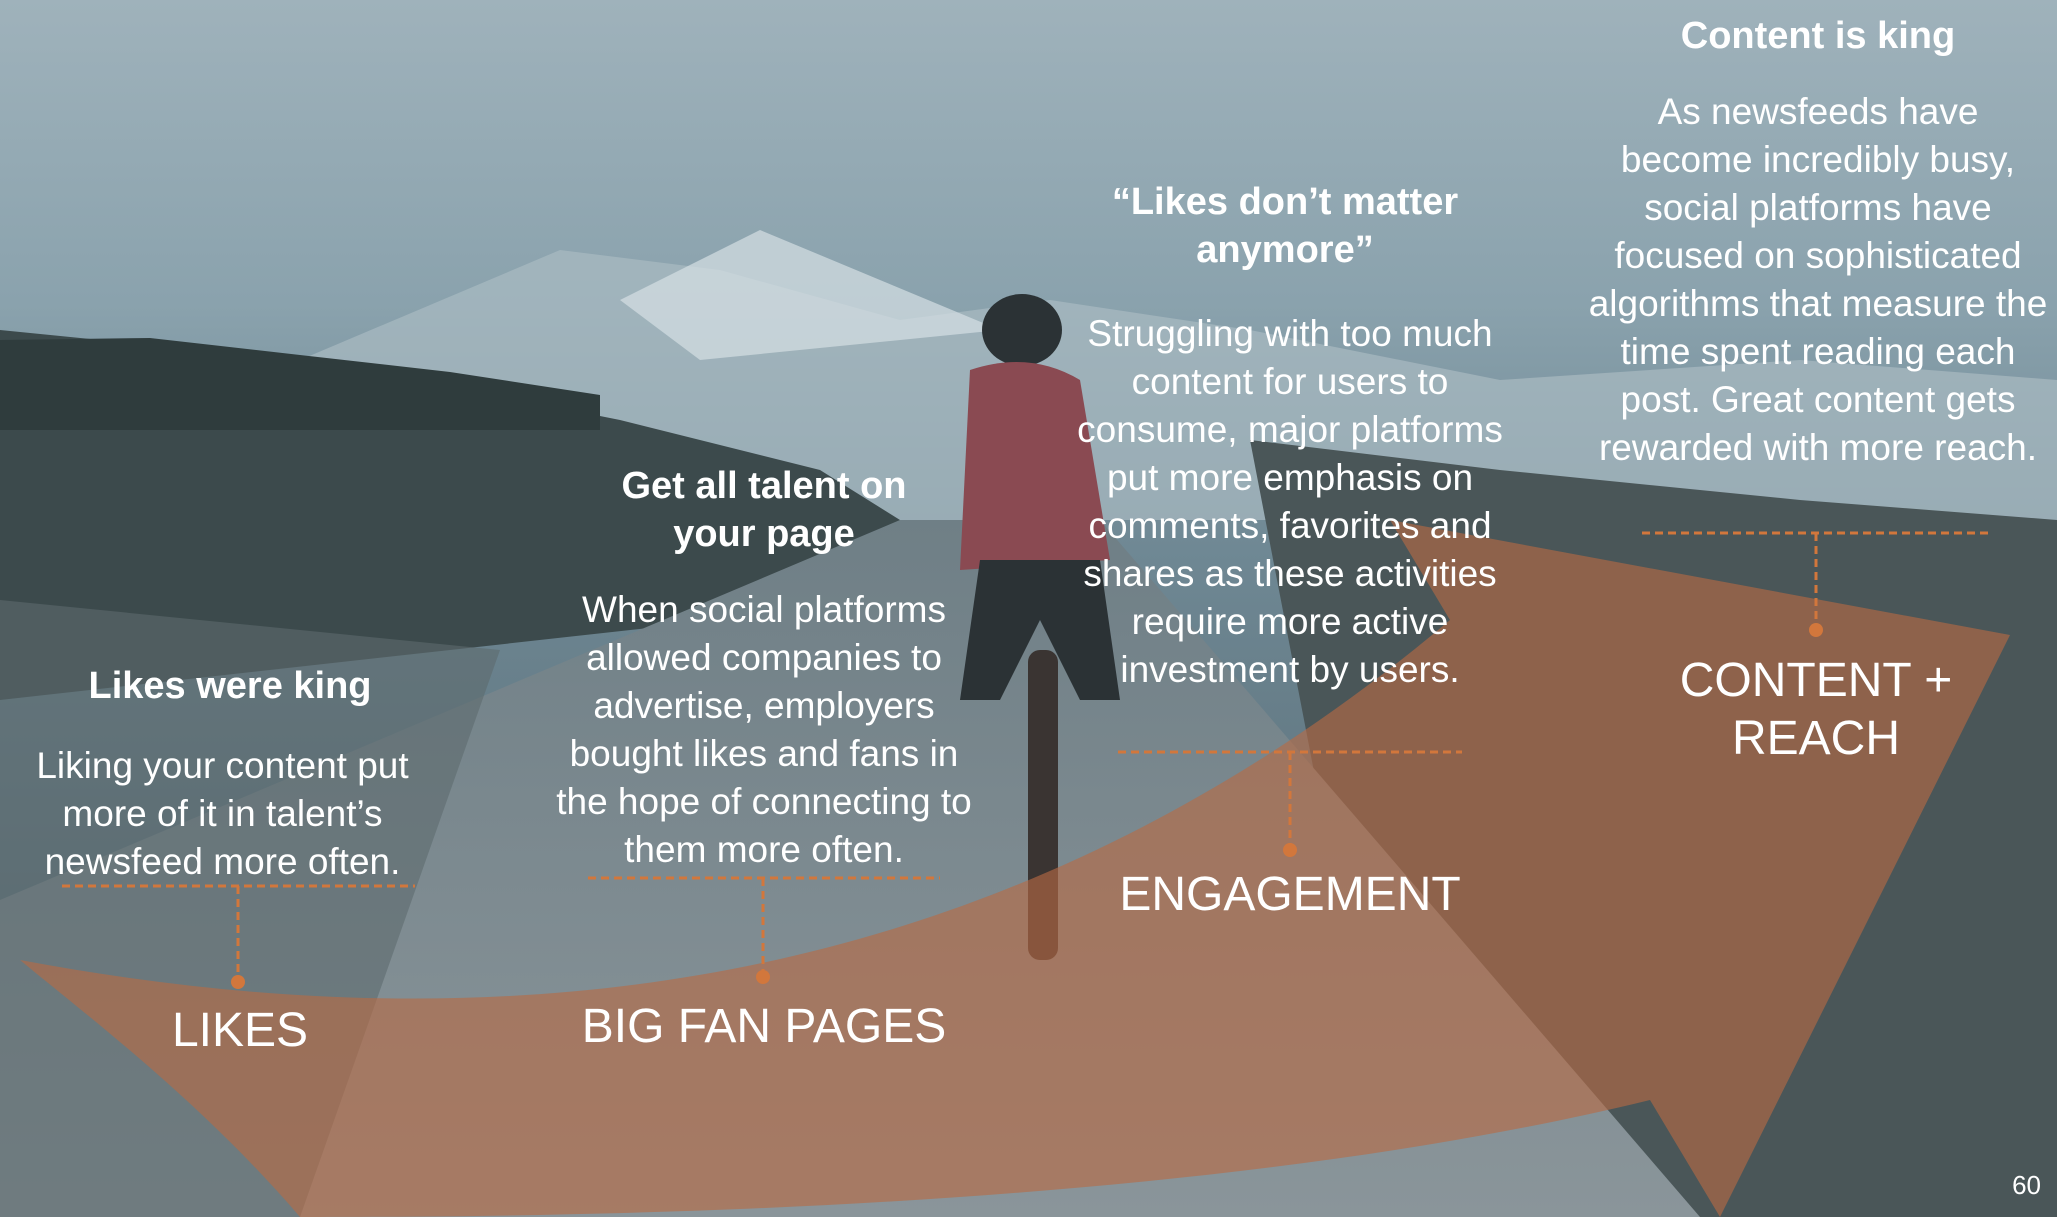 Image resolution: width=2057 pixels, height=1217 pixels. What do you see at coordinates (764, 1026) in the screenshot?
I see `stage-2-label: BIG FAN PAGES` at bounding box center [764, 1026].